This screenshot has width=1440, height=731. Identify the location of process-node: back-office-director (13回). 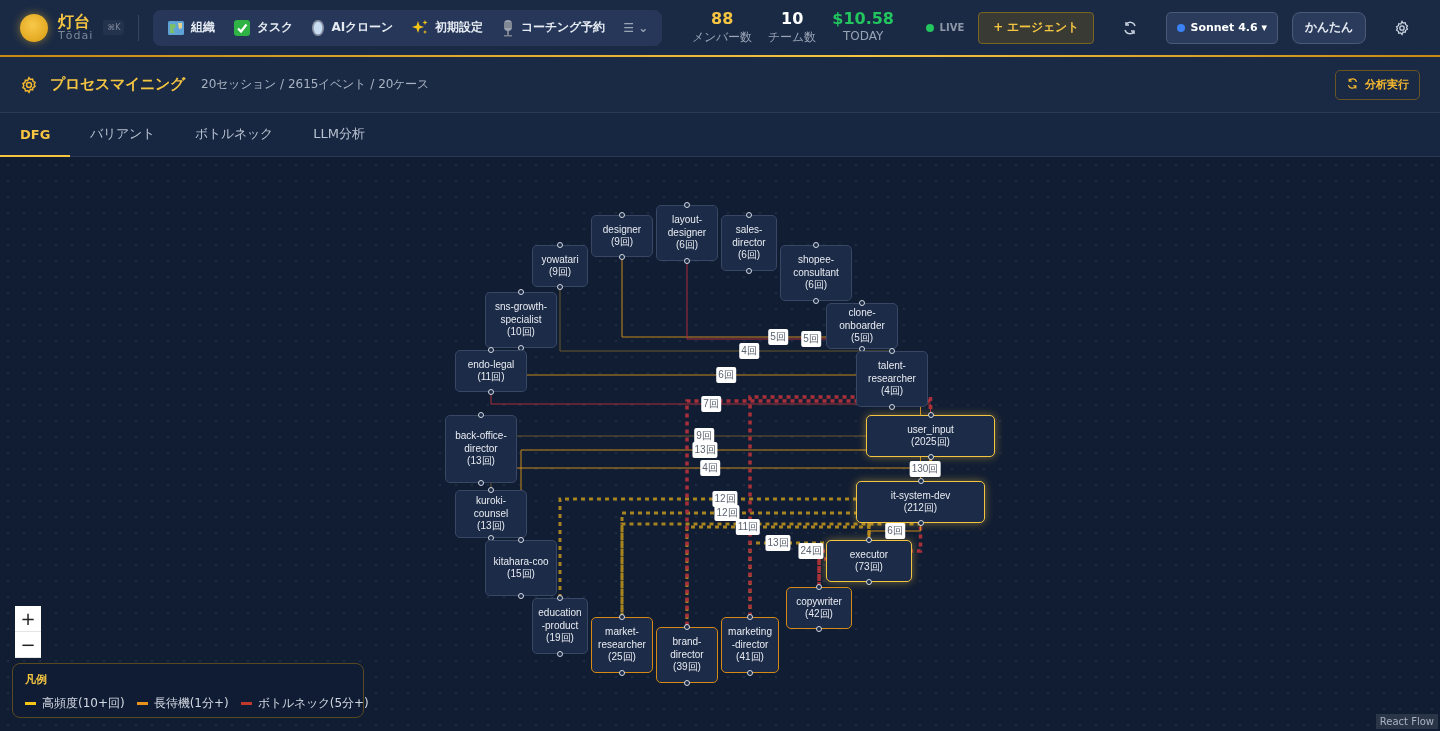
(481, 449).